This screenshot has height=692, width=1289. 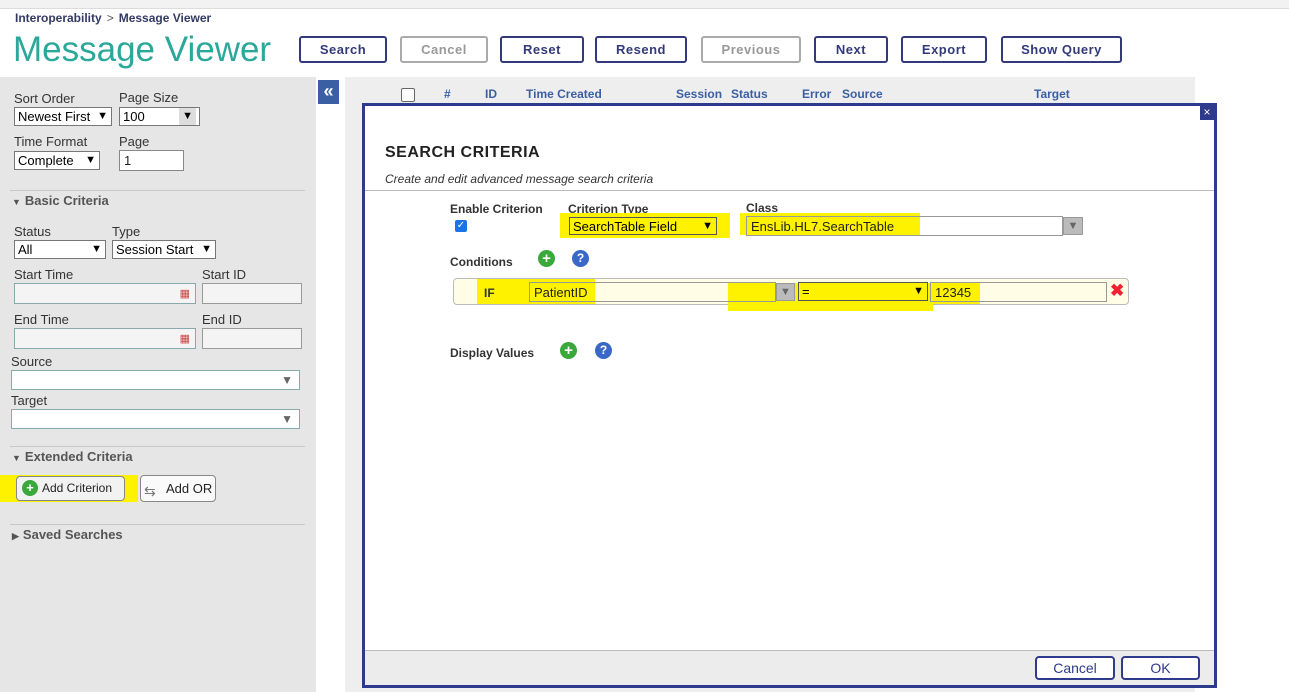 What do you see at coordinates (165, 18) in the screenshot?
I see `breadcrumb-current: Message Viewer` at bounding box center [165, 18].